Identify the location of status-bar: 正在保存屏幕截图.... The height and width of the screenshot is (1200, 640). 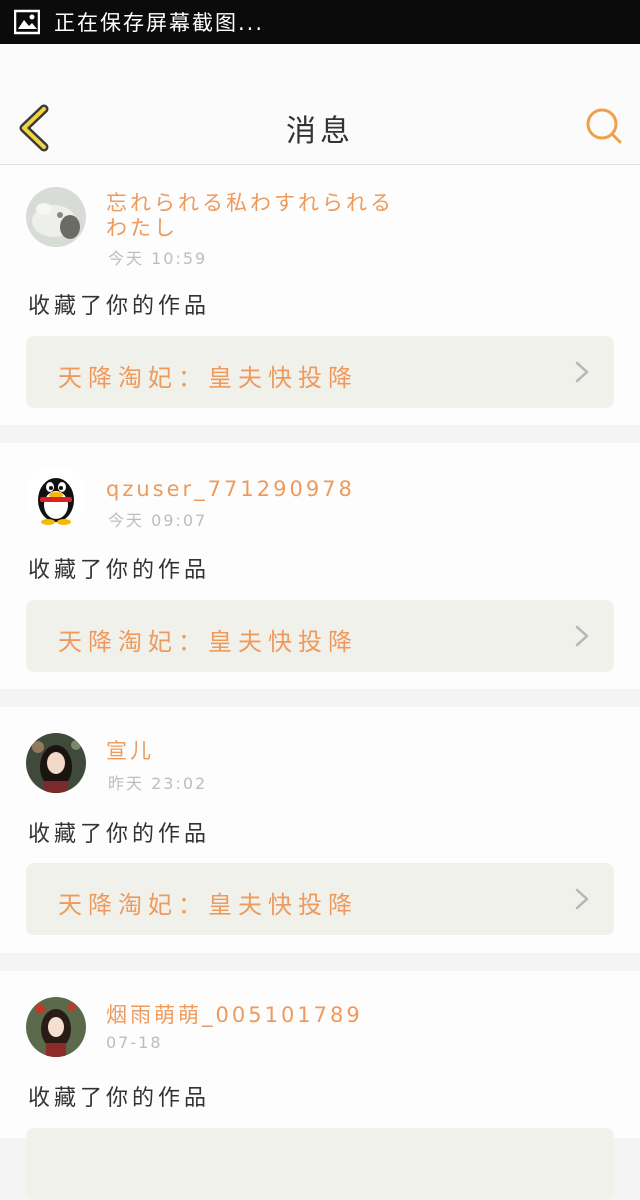
(320, 22).